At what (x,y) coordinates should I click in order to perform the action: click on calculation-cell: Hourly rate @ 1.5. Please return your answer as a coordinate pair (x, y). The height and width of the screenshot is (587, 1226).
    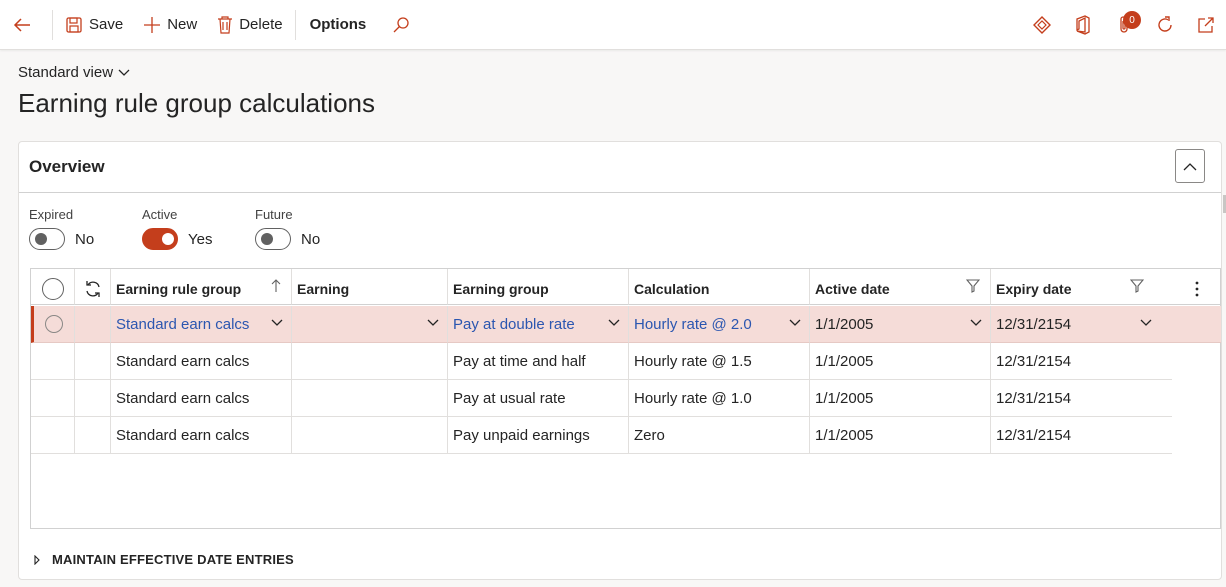
    Looking at the image, I should click on (719, 361).